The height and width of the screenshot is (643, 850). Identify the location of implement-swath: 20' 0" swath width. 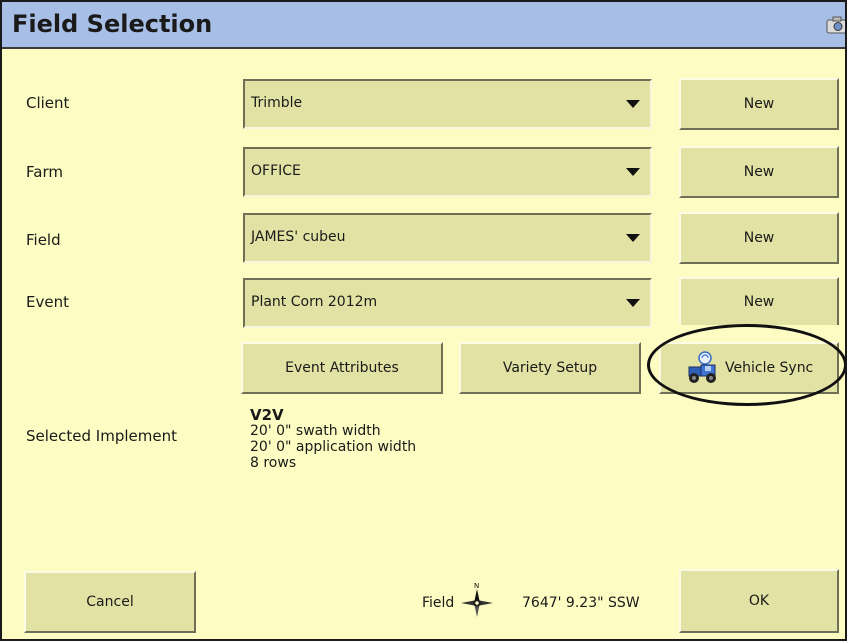
(315, 431).